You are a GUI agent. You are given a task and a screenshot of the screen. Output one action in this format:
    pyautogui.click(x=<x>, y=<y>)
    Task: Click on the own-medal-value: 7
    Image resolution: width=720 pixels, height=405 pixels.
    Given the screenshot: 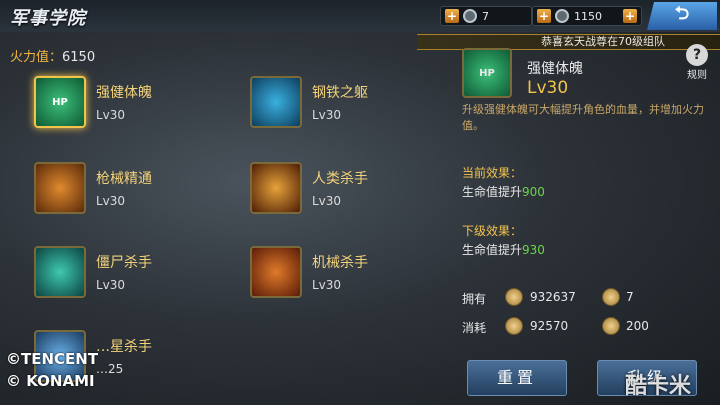 What is the action you would take?
    pyautogui.click(x=630, y=297)
    